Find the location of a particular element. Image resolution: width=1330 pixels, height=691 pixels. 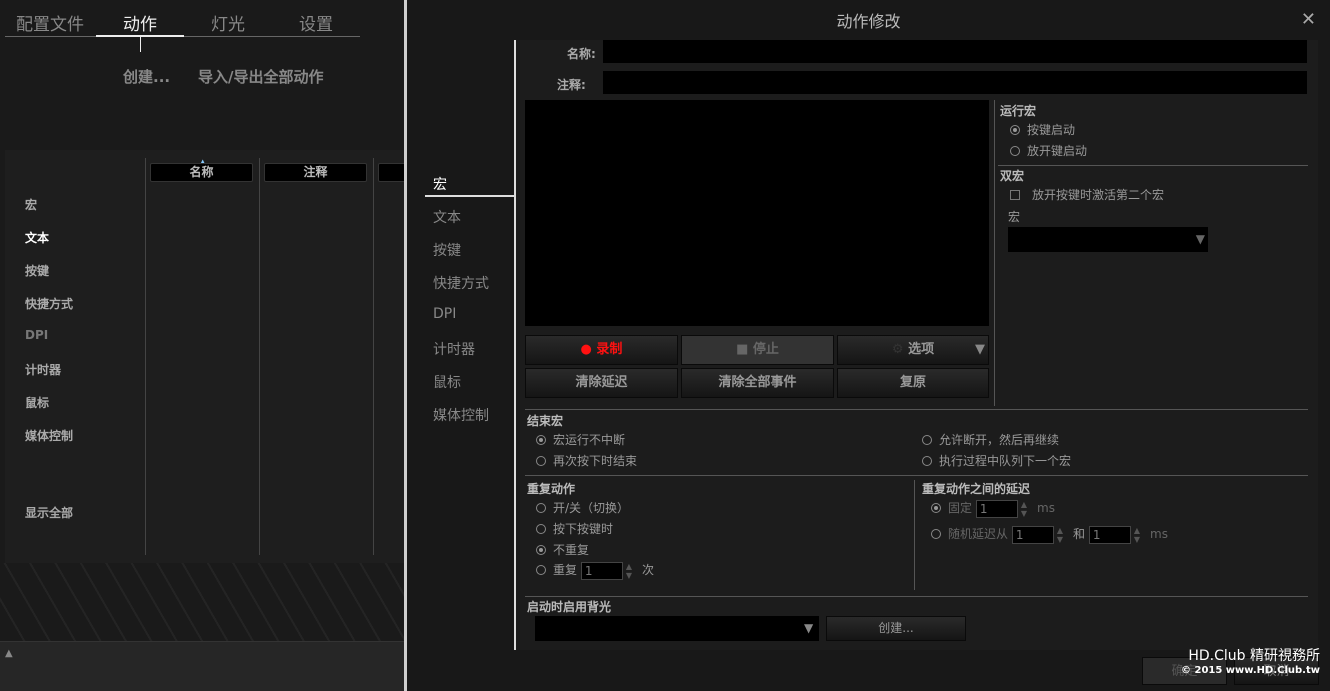

random-from-input: 1 is located at coordinates (1032, 534).